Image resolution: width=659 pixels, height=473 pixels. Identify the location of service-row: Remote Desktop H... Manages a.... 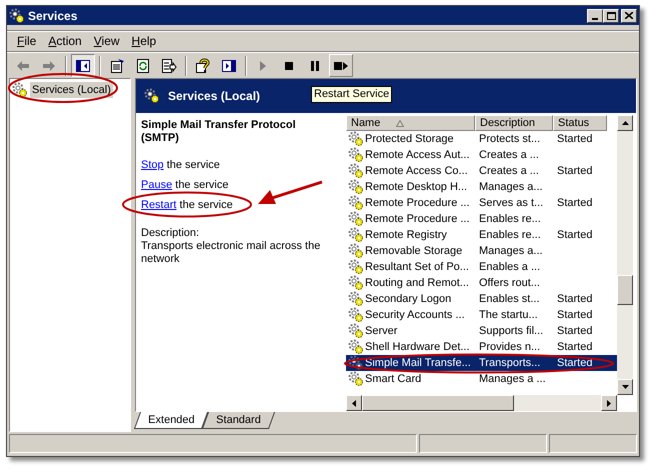
(481, 187).